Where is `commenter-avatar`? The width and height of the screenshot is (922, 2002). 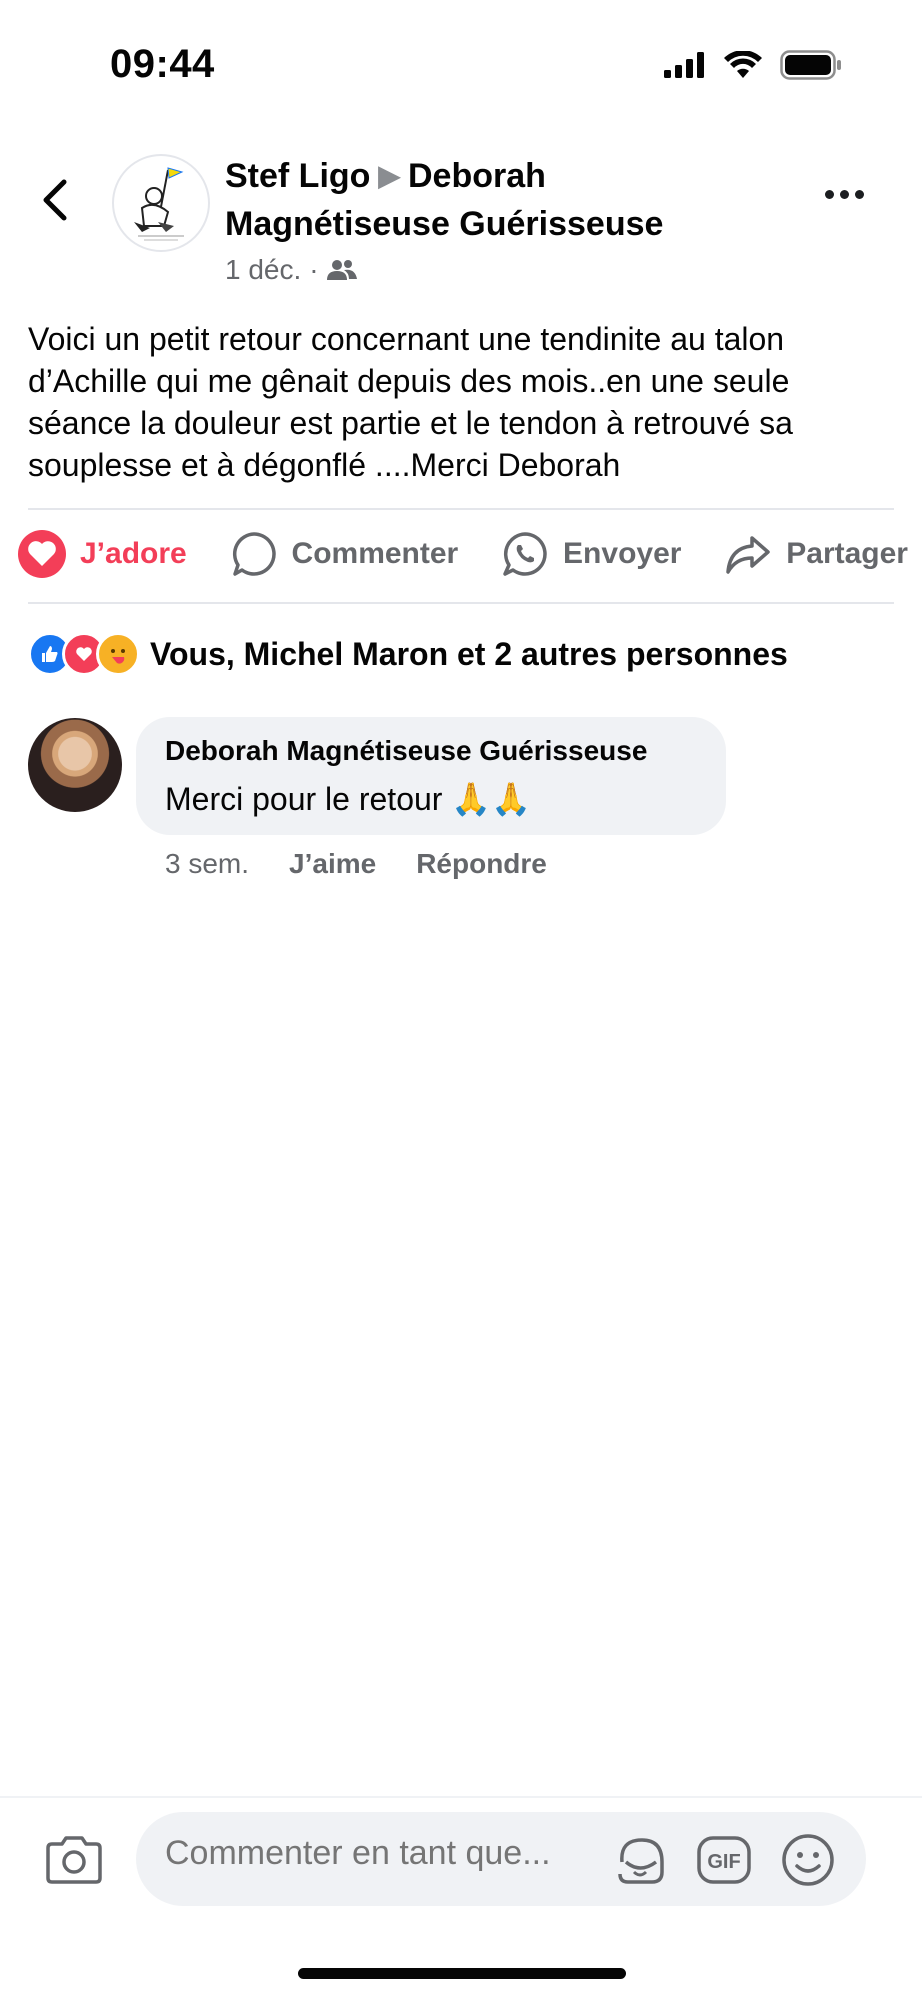 commenter-avatar is located at coordinates (75, 765).